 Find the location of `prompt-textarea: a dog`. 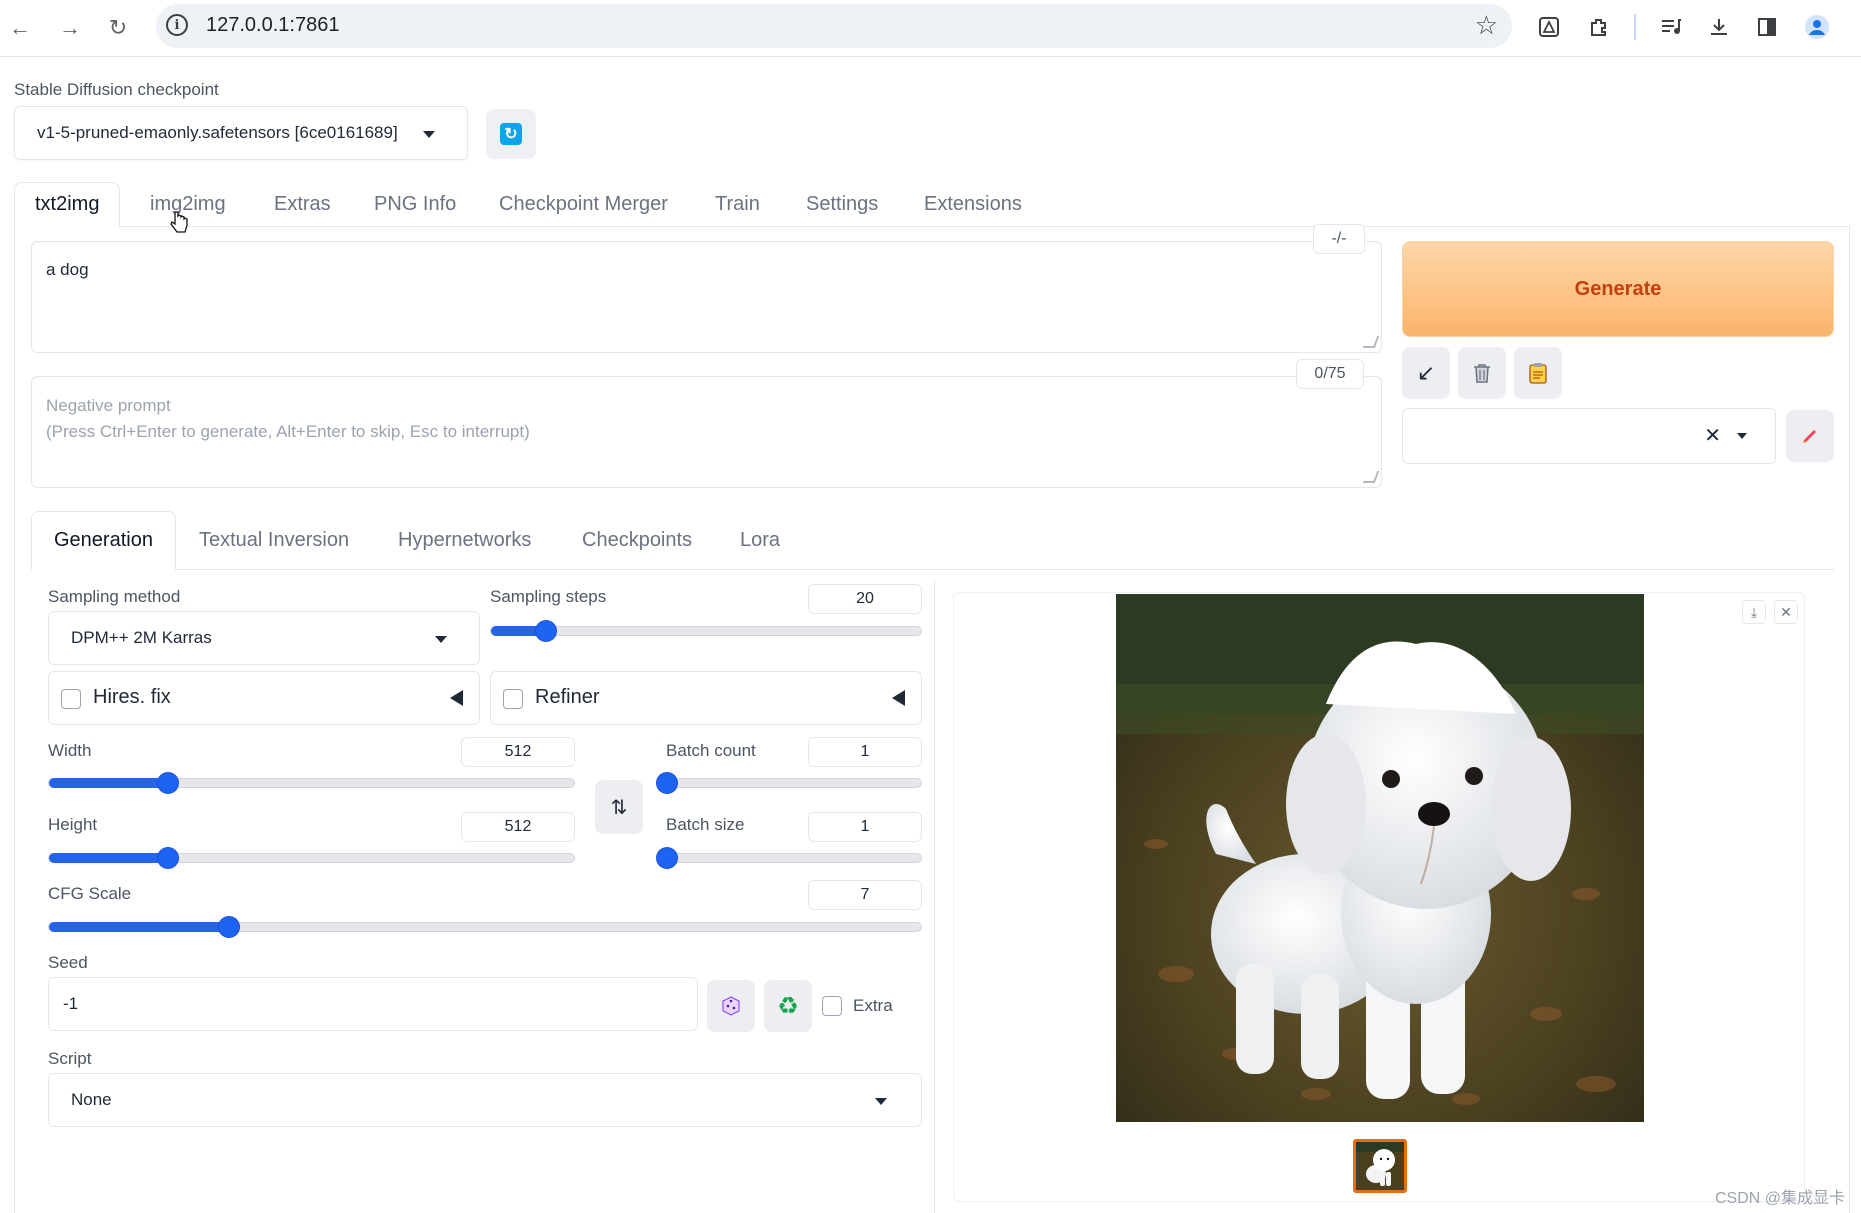

prompt-textarea: a dog is located at coordinates (706, 297).